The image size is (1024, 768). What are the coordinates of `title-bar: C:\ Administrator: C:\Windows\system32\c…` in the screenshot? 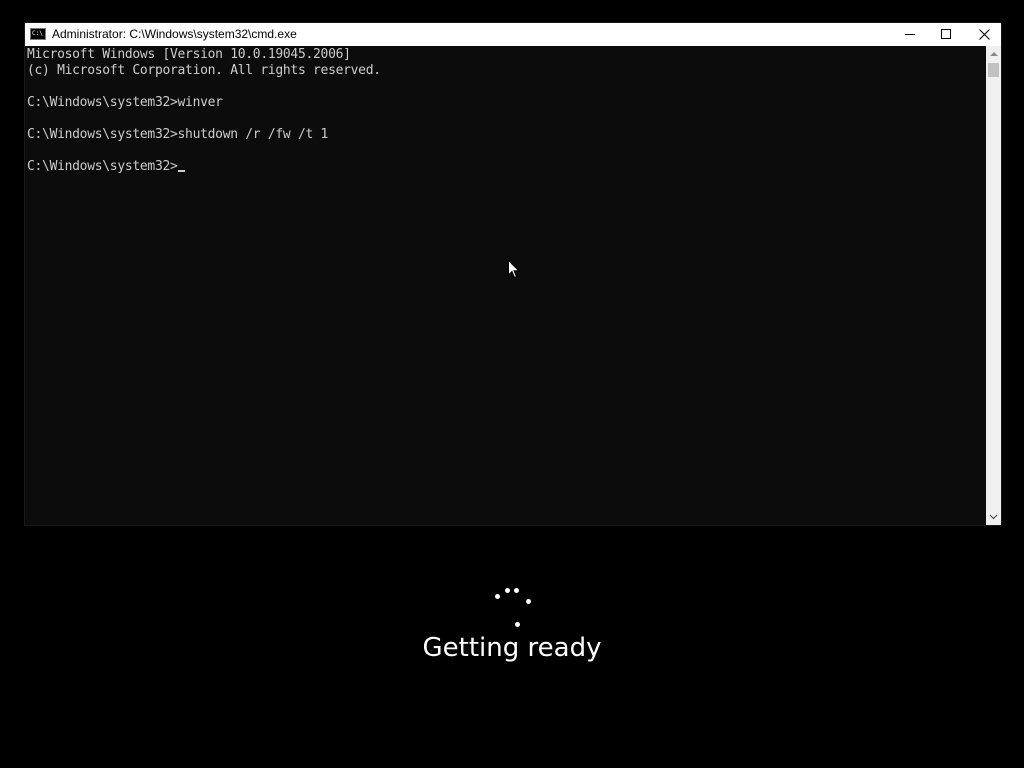 It's located at (513, 34).